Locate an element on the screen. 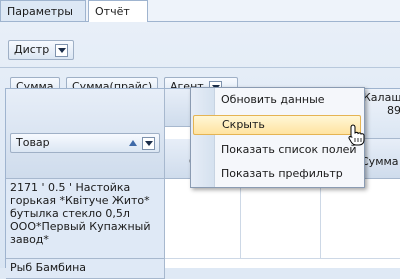 The image size is (400, 279). tab-bar: Параметры Отчёт is located at coordinates (200, 11).